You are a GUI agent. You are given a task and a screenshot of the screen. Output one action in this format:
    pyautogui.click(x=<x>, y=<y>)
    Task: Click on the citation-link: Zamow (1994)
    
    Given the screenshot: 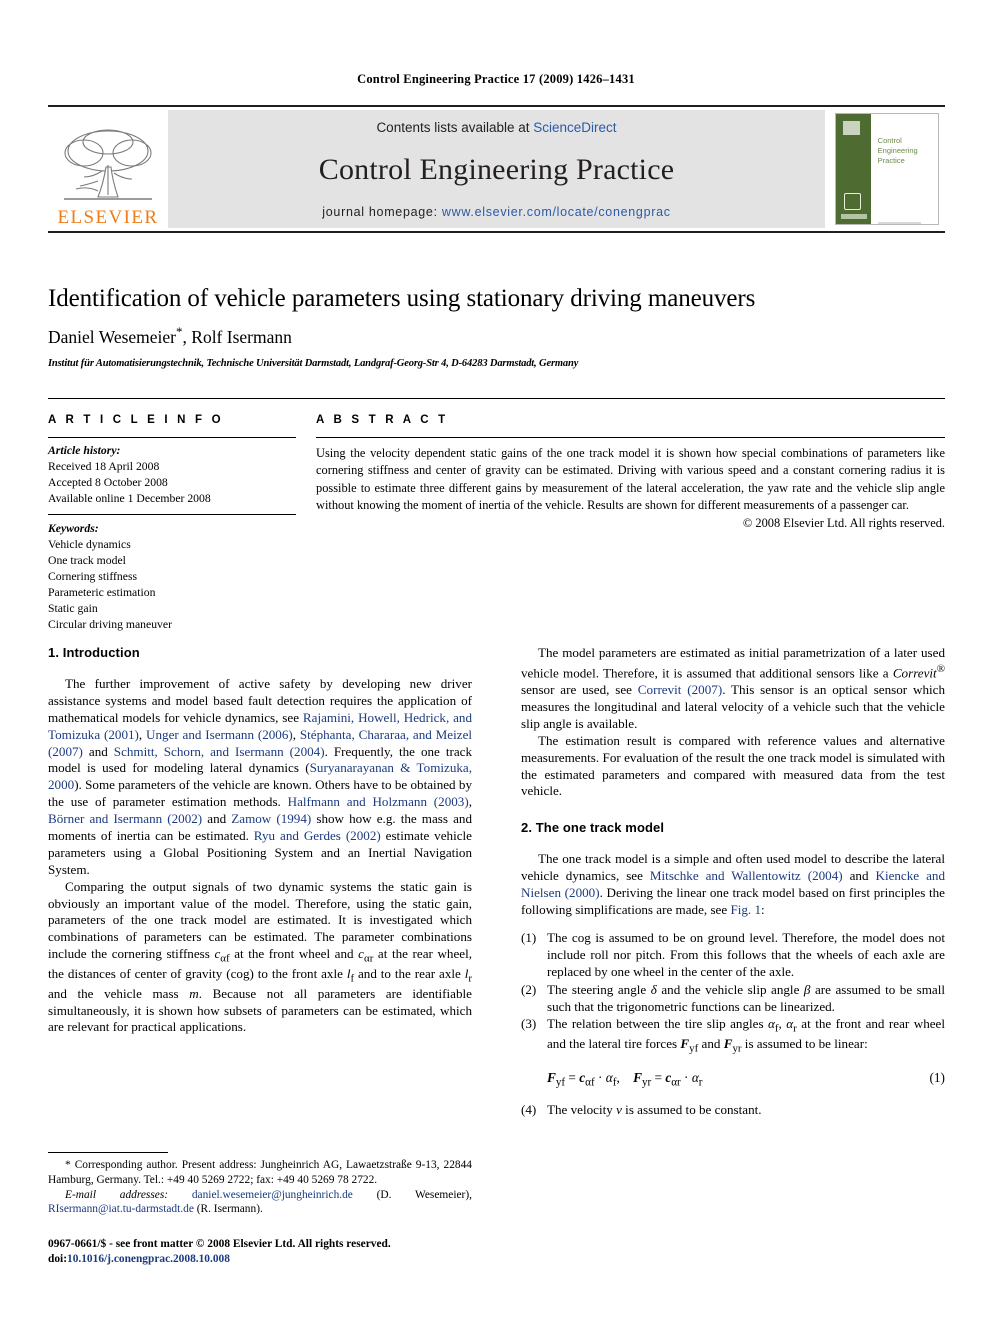 What is the action you would take?
    pyautogui.click(x=271, y=818)
    